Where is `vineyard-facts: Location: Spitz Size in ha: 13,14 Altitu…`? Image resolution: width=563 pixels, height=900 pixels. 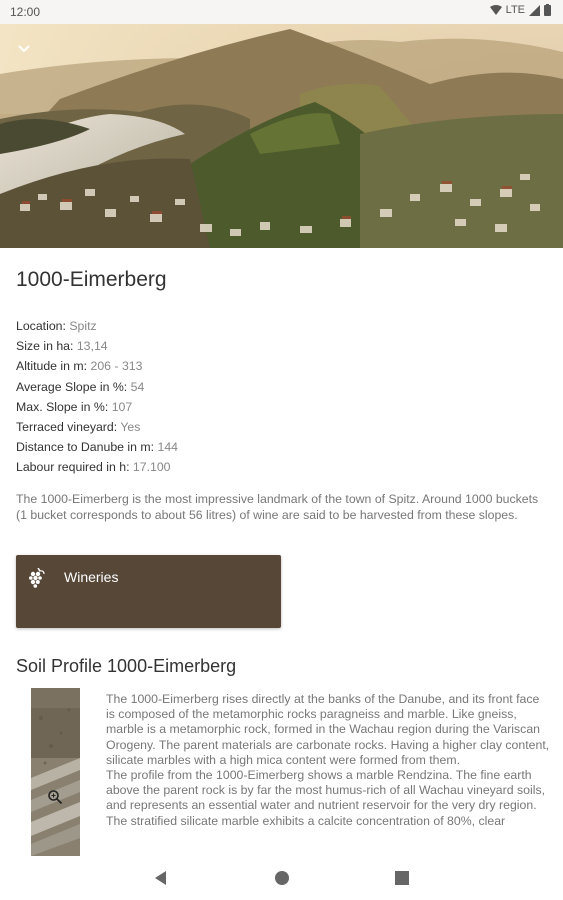
vineyard-facts: Location: Spitz Size in ha: 13,14 Altitu… is located at coordinates (97, 397).